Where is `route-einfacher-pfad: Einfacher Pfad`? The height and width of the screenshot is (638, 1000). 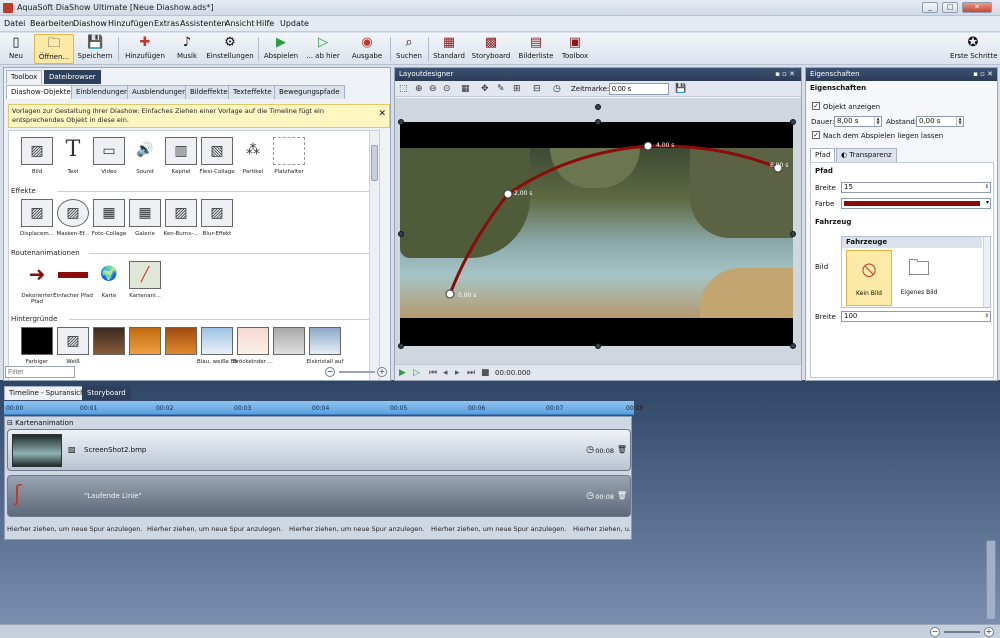 route-einfacher-pfad: Einfacher Pfad is located at coordinates (73, 280).